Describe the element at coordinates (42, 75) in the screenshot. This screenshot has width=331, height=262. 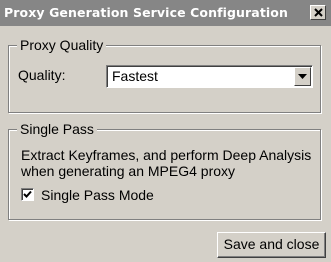
I see `quality-label: Quality:` at that location.